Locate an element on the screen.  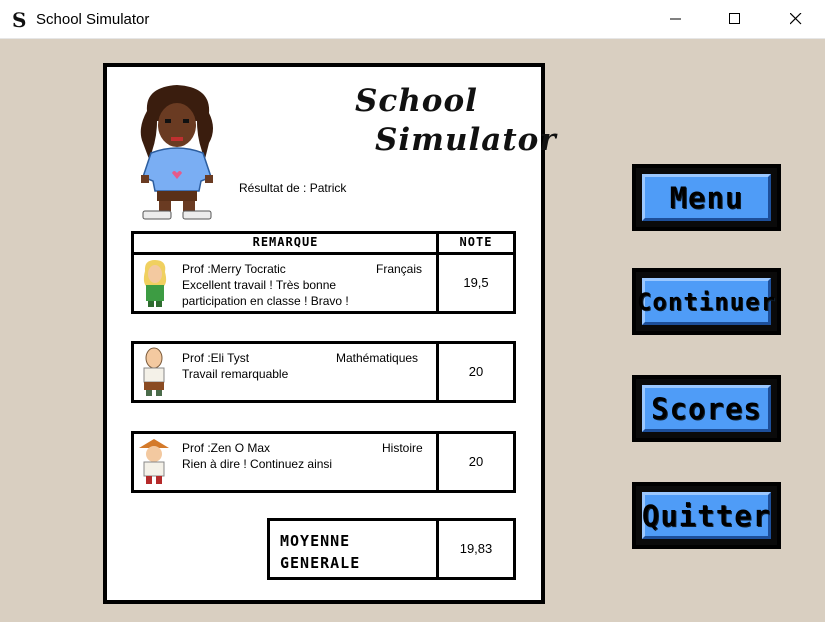
grade-value: 19,5 is located at coordinates (476, 282).